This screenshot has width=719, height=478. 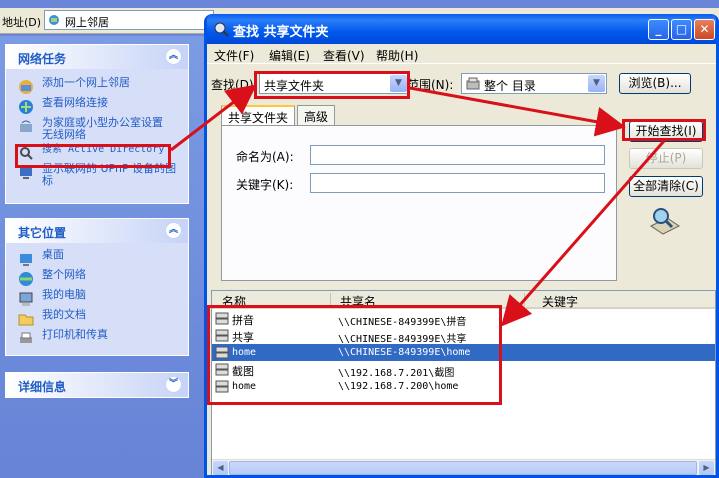 What do you see at coordinates (173, 384) in the screenshot?
I see `expand-chevron-icon: ︾` at bounding box center [173, 384].